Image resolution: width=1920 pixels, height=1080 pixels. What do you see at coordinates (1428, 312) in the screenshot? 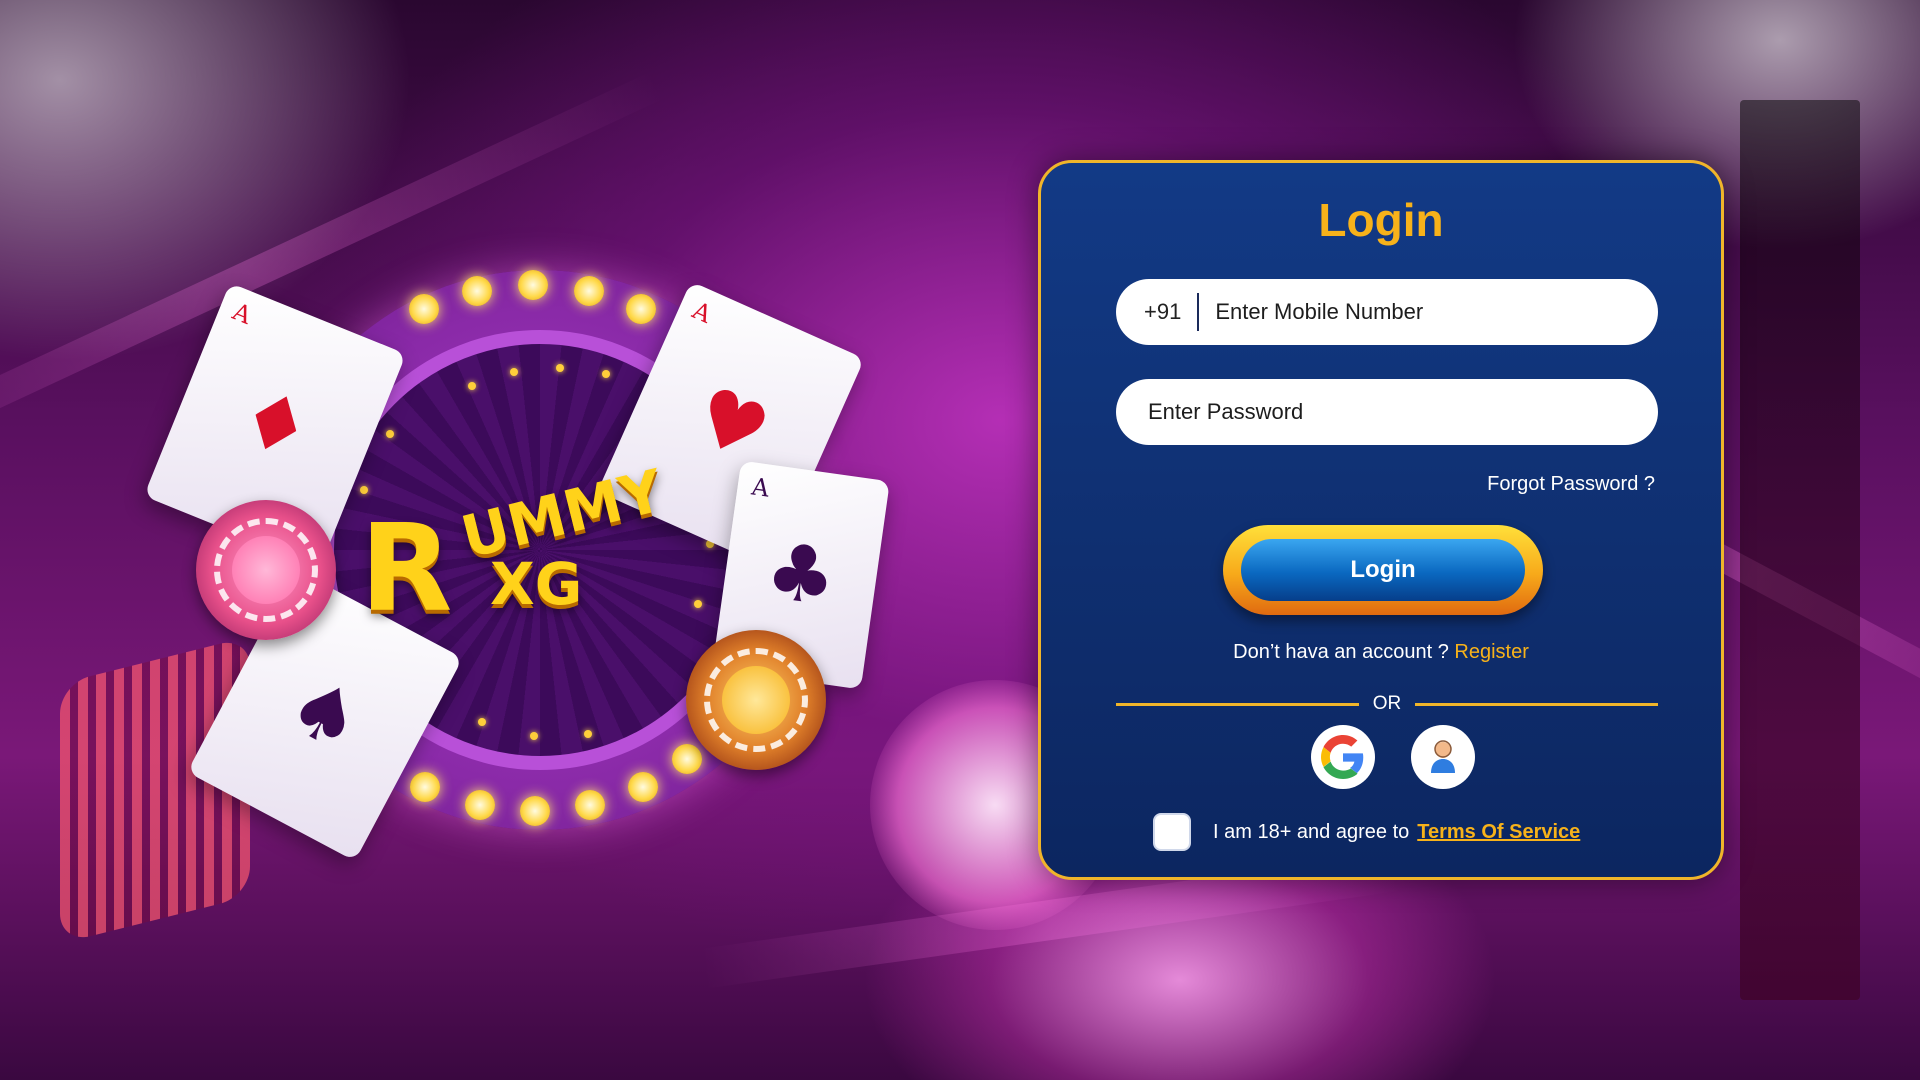
I see `mobile-number-input` at bounding box center [1428, 312].